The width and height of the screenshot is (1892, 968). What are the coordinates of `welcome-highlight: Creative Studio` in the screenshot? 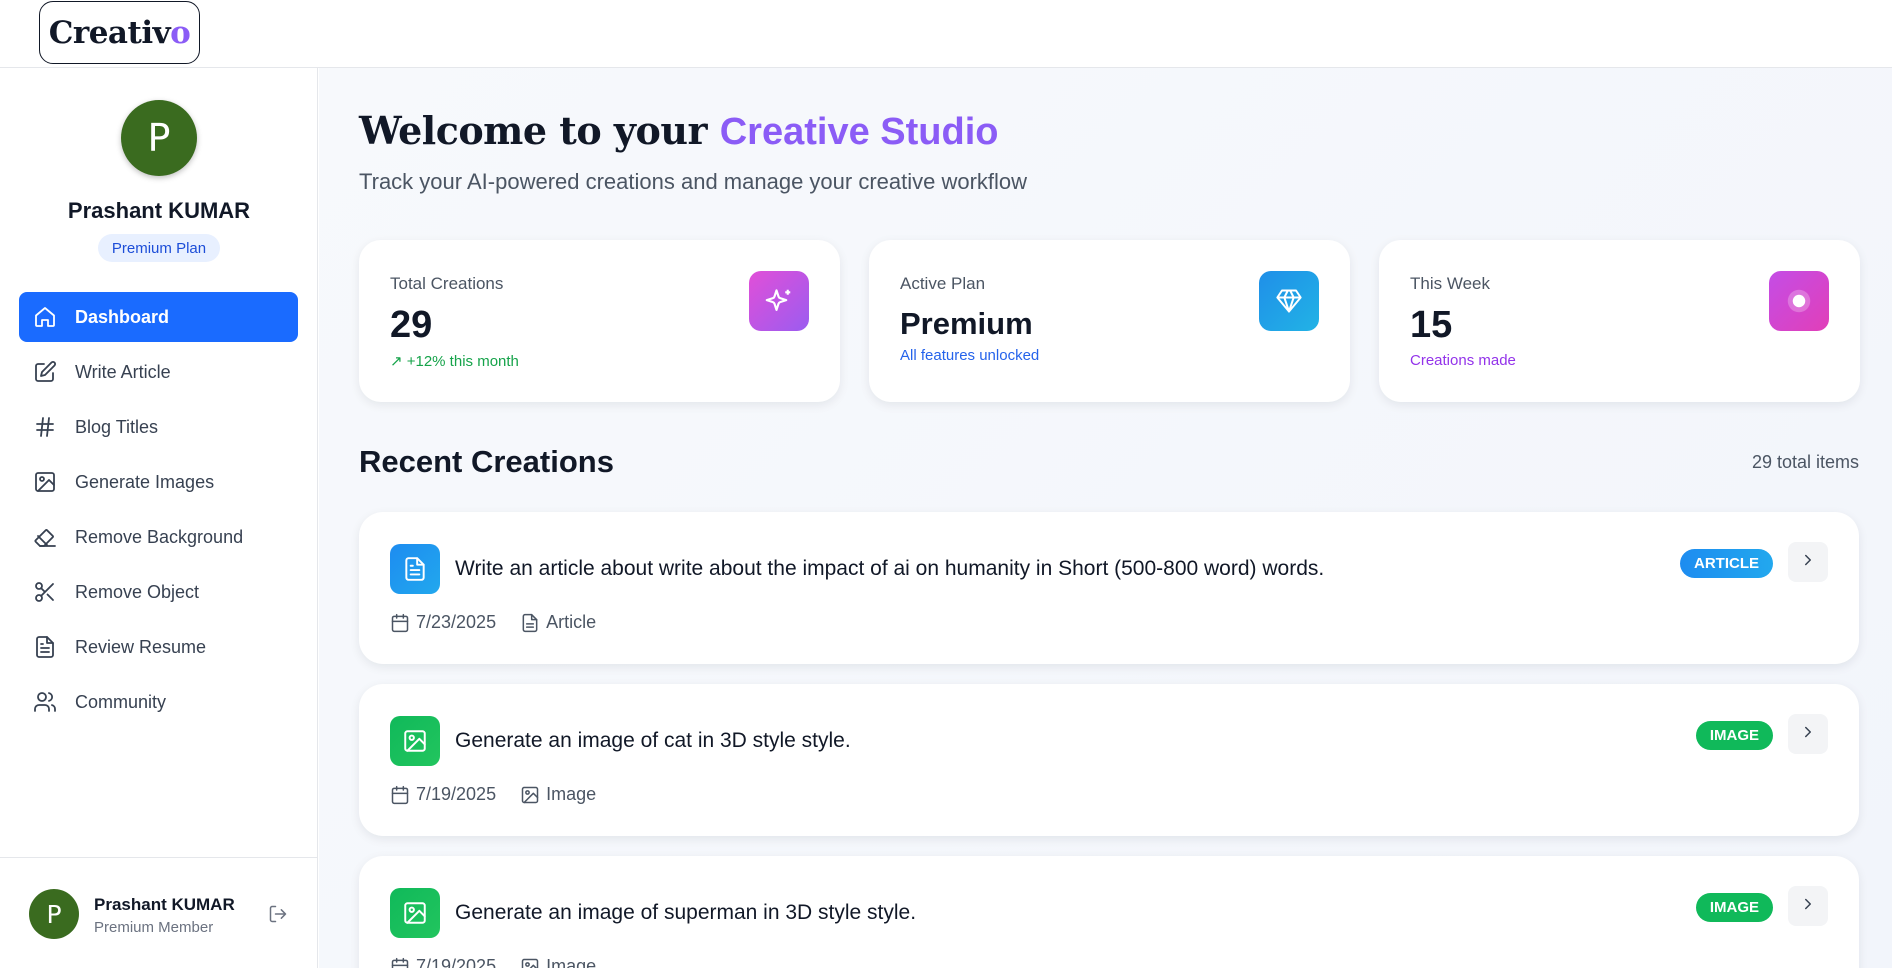 It's located at (859, 132).